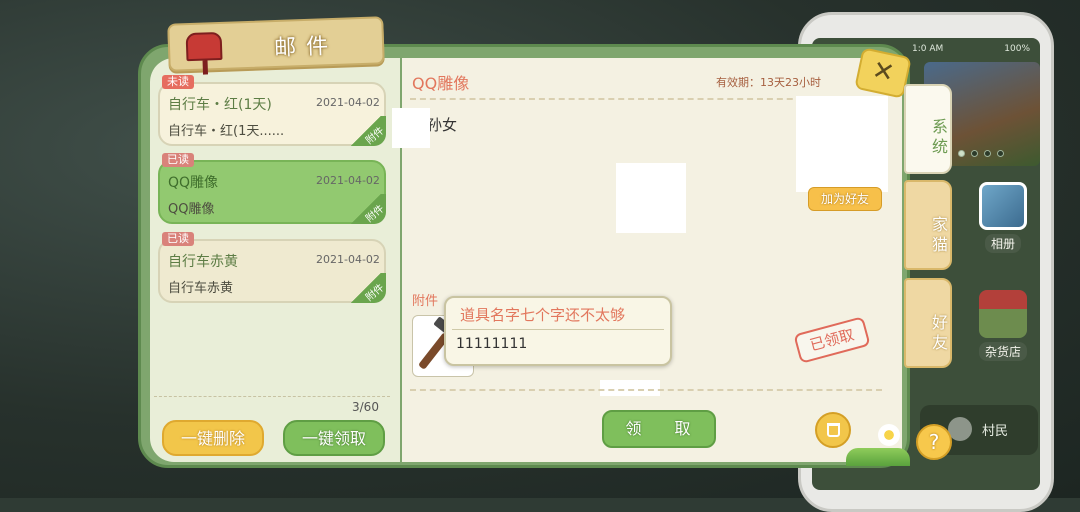 The image size is (1080, 512). I want to click on album-icon, so click(1003, 206).